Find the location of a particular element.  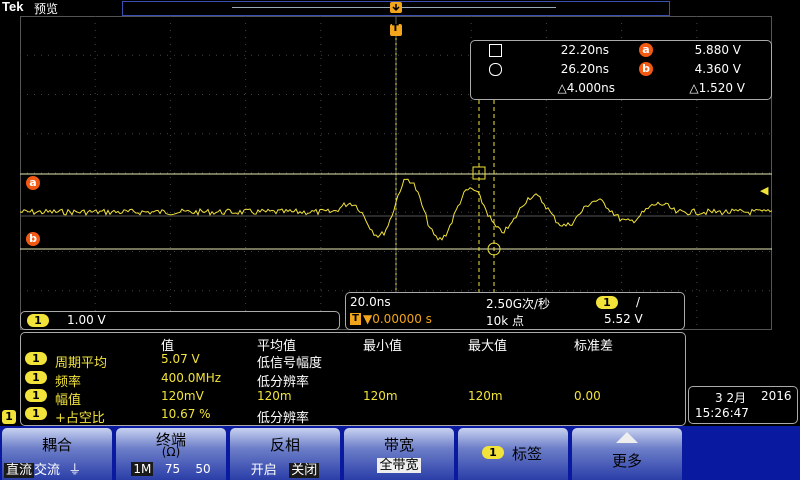

datetime-panel: 3 2月 2016 15:26:47 is located at coordinates (743, 405).